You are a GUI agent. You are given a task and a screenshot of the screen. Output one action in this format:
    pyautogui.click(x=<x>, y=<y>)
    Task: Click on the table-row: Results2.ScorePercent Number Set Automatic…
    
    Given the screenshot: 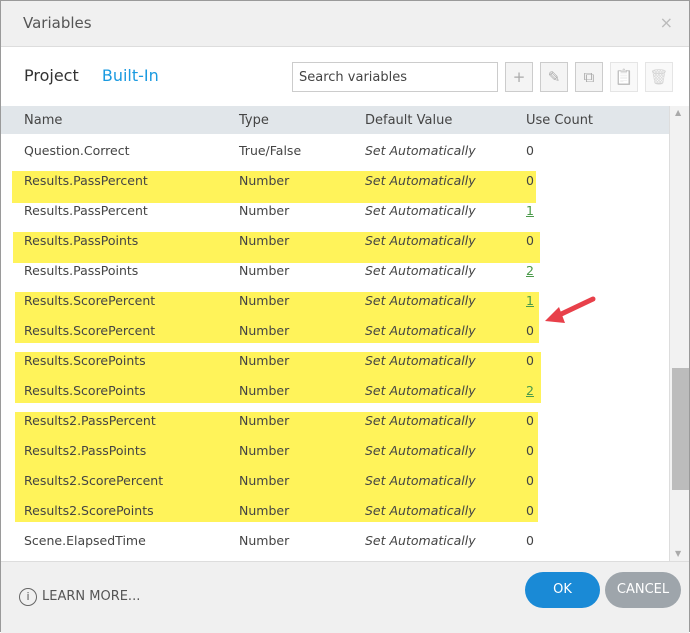 What is the action you would take?
    pyautogui.click(x=335, y=481)
    